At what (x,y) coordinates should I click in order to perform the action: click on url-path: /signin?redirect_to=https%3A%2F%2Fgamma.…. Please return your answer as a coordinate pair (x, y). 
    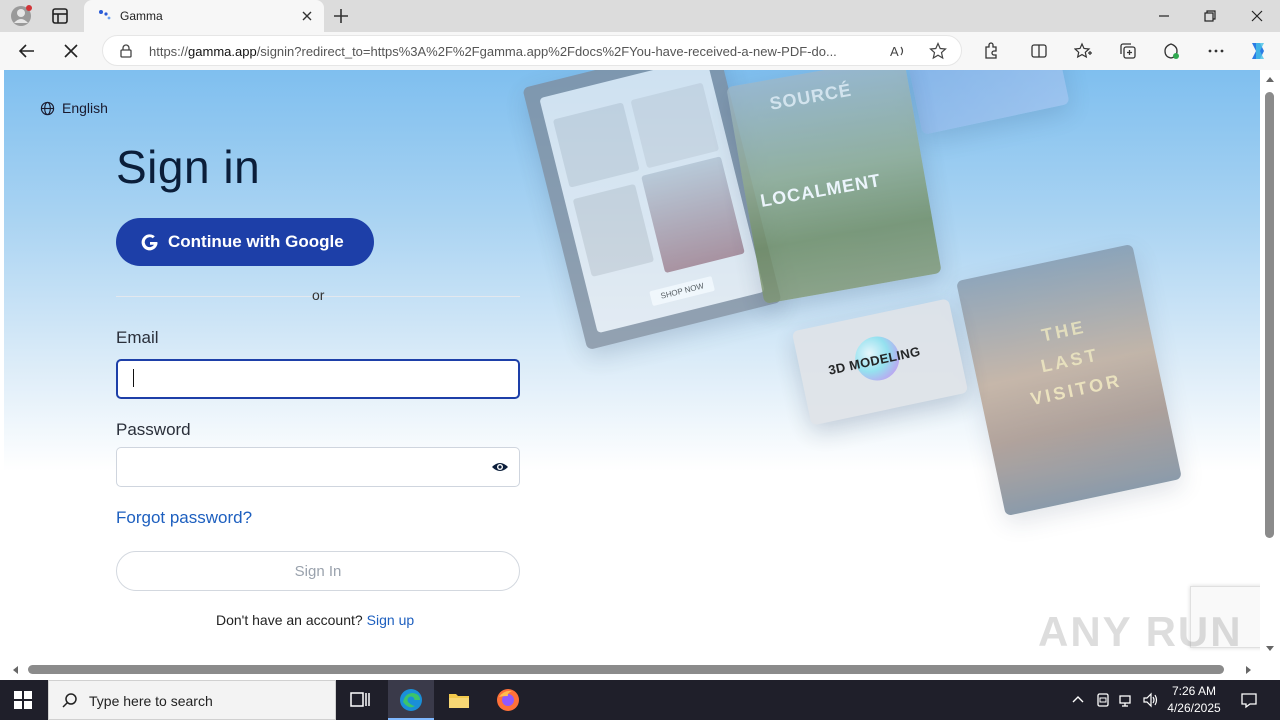
    Looking at the image, I should click on (546, 51).